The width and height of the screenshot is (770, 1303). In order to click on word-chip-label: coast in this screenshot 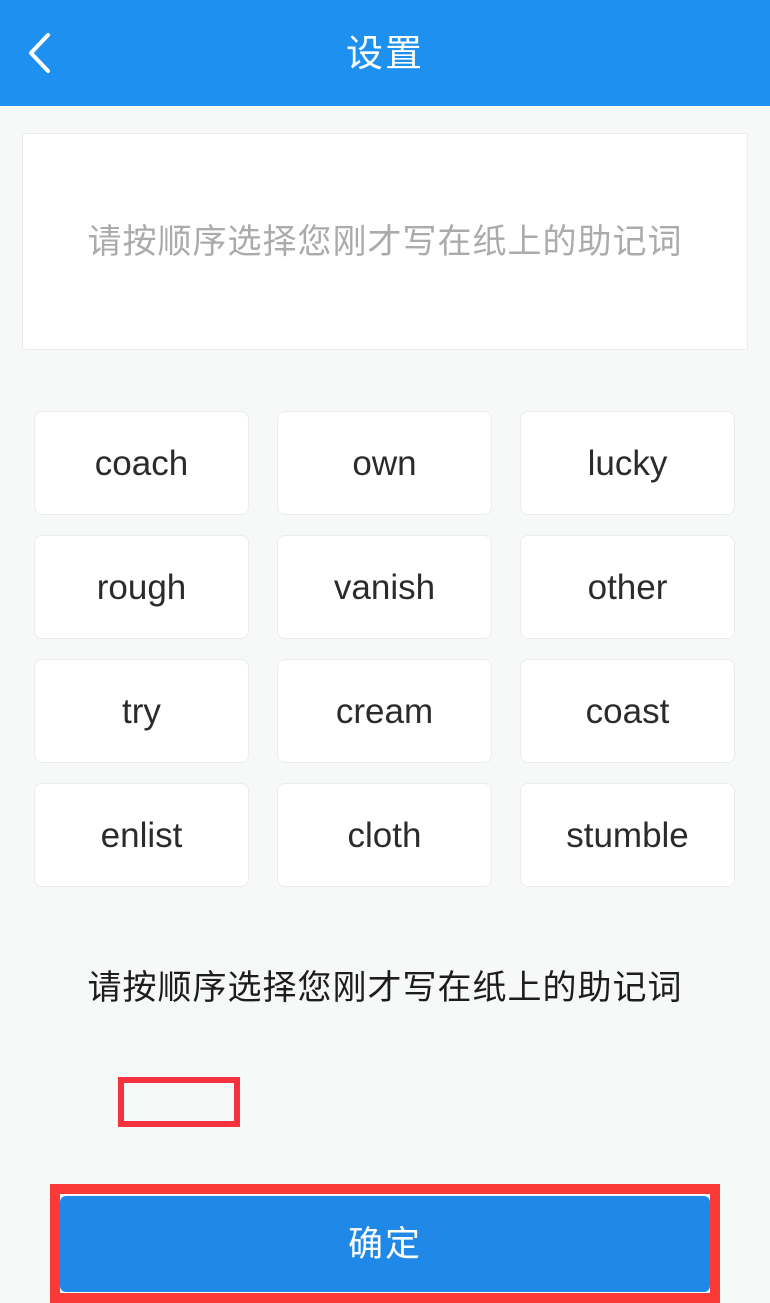, I will do `click(627, 711)`.